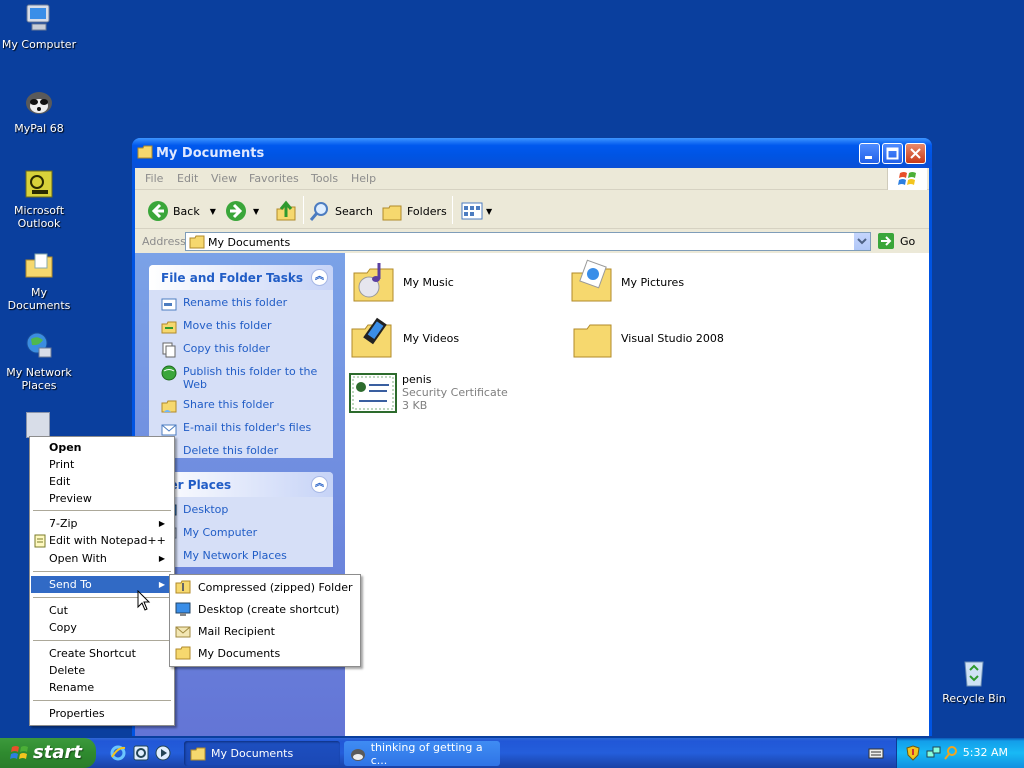  I want to click on task-rename-folder: Rename this folder, so click(247, 304).